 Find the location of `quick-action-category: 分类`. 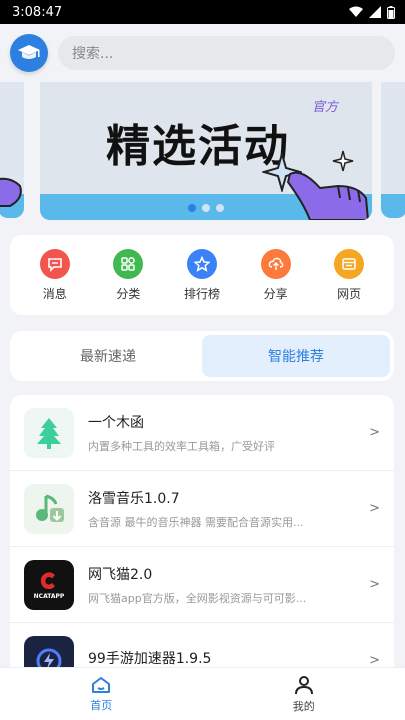

quick-action-category: 分类 is located at coordinates (128, 275).